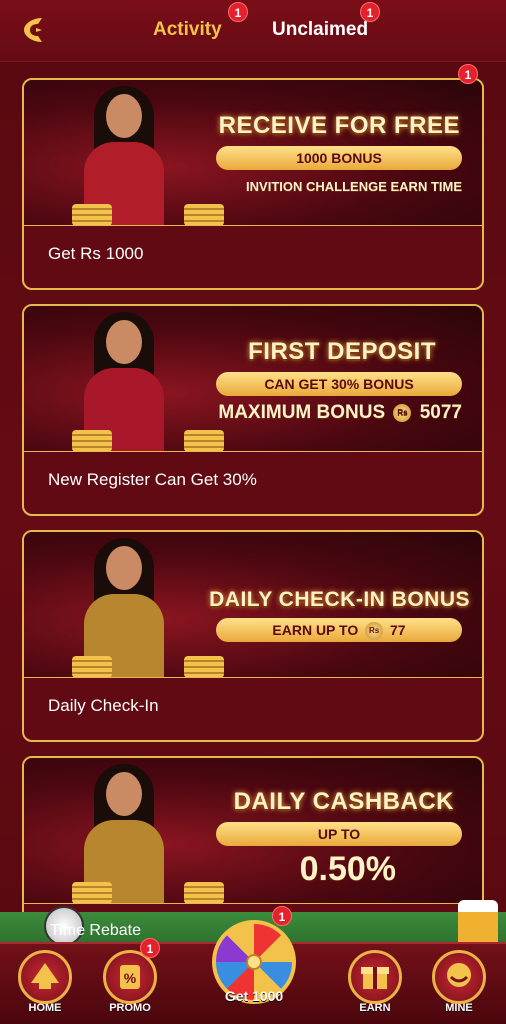  What do you see at coordinates (95, 930) in the screenshot?
I see `card-caption: Time Rebate` at bounding box center [95, 930].